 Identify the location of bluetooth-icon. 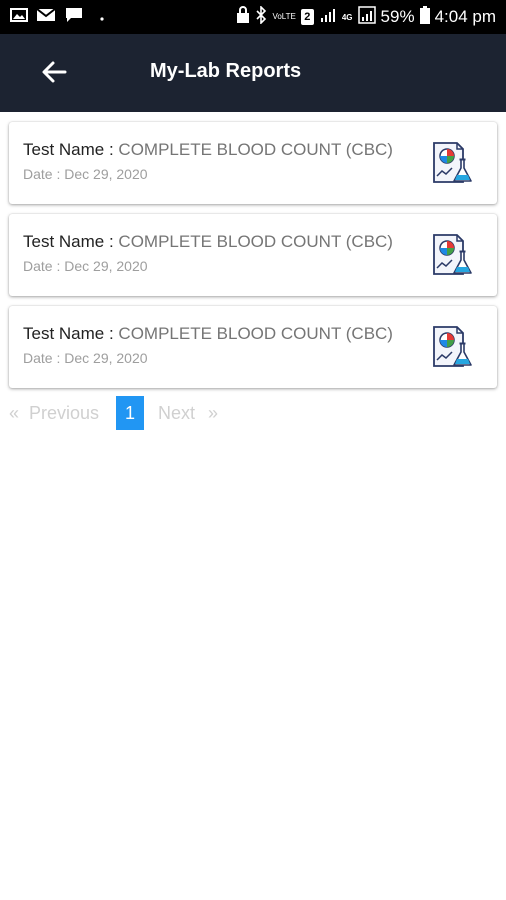
(261, 16).